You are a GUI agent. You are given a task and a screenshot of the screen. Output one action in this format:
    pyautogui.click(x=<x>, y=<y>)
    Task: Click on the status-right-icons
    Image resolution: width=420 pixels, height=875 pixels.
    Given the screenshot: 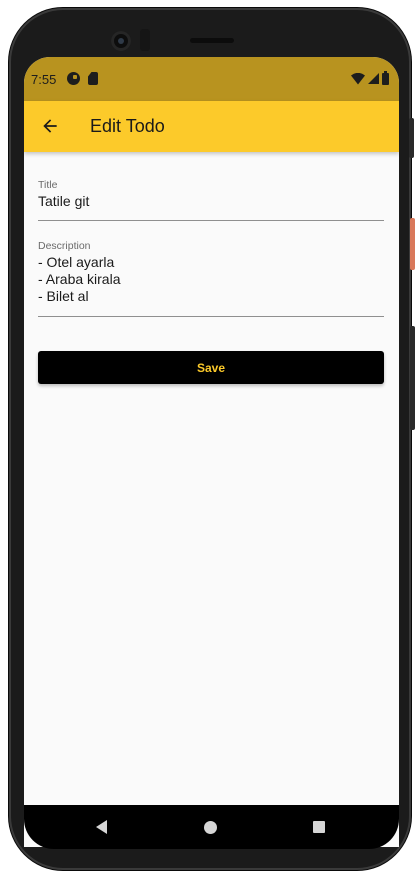 What is the action you would take?
    pyautogui.click(x=370, y=77)
    